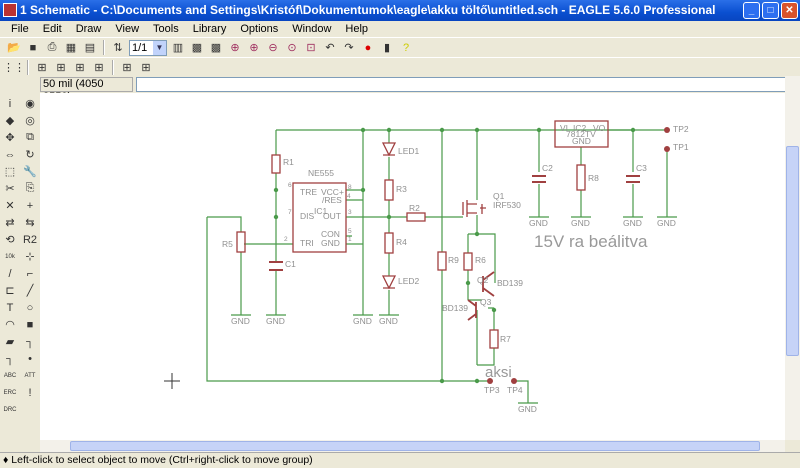 The image size is (800, 468). Describe the element at coordinates (751, 10) in the screenshot. I see `minimize-button: _` at that location.